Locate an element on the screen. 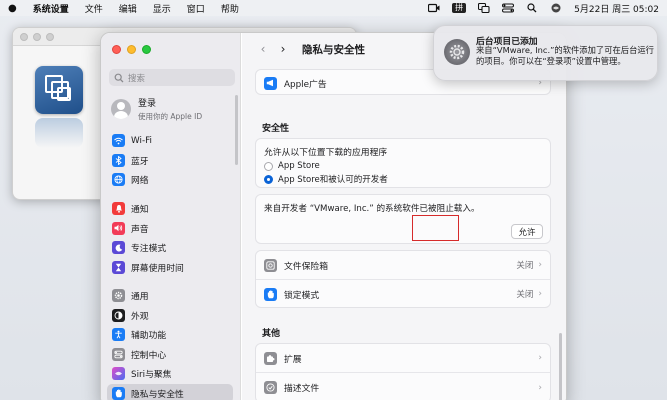  sidebar-item-label: 通知 is located at coordinates (140, 210).